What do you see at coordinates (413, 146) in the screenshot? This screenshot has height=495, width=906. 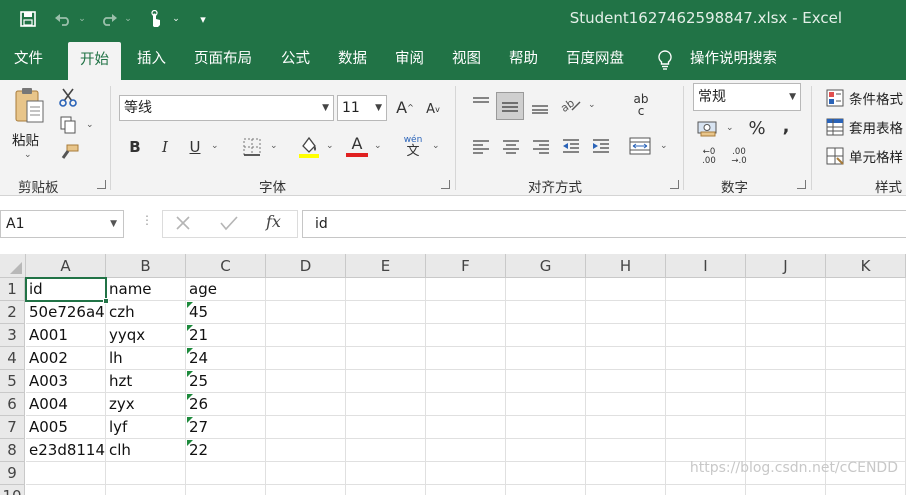 I see `phonetic-guide-icon: wén 文` at bounding box center [413, 146].